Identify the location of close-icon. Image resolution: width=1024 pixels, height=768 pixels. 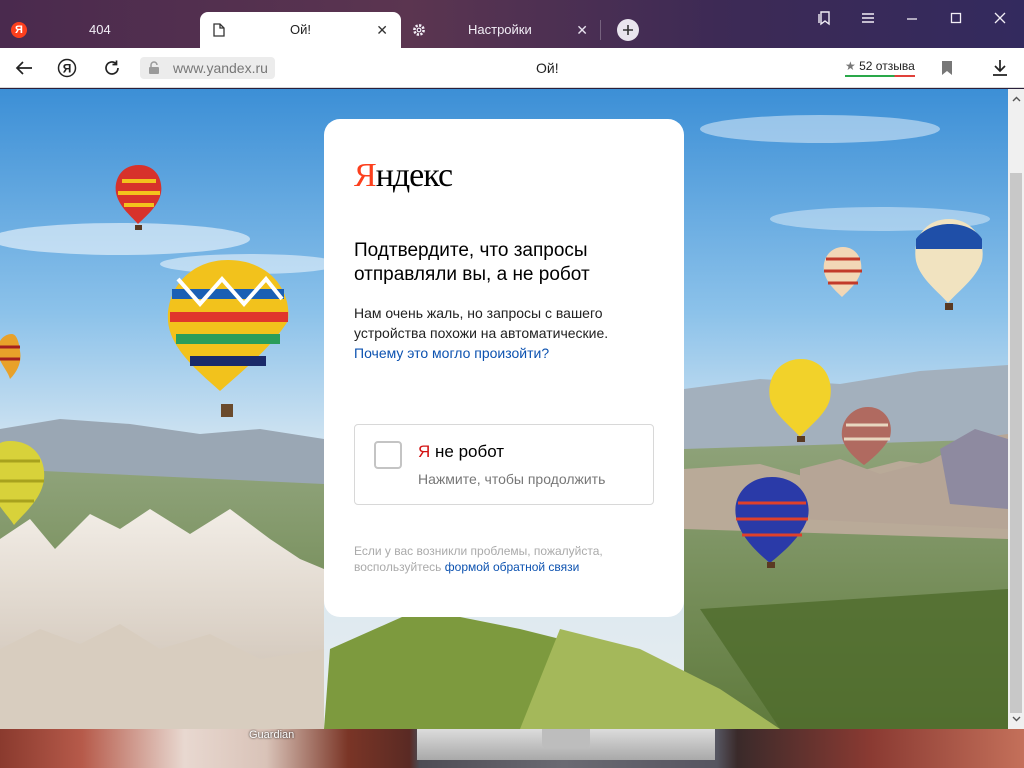
(1000, 18).